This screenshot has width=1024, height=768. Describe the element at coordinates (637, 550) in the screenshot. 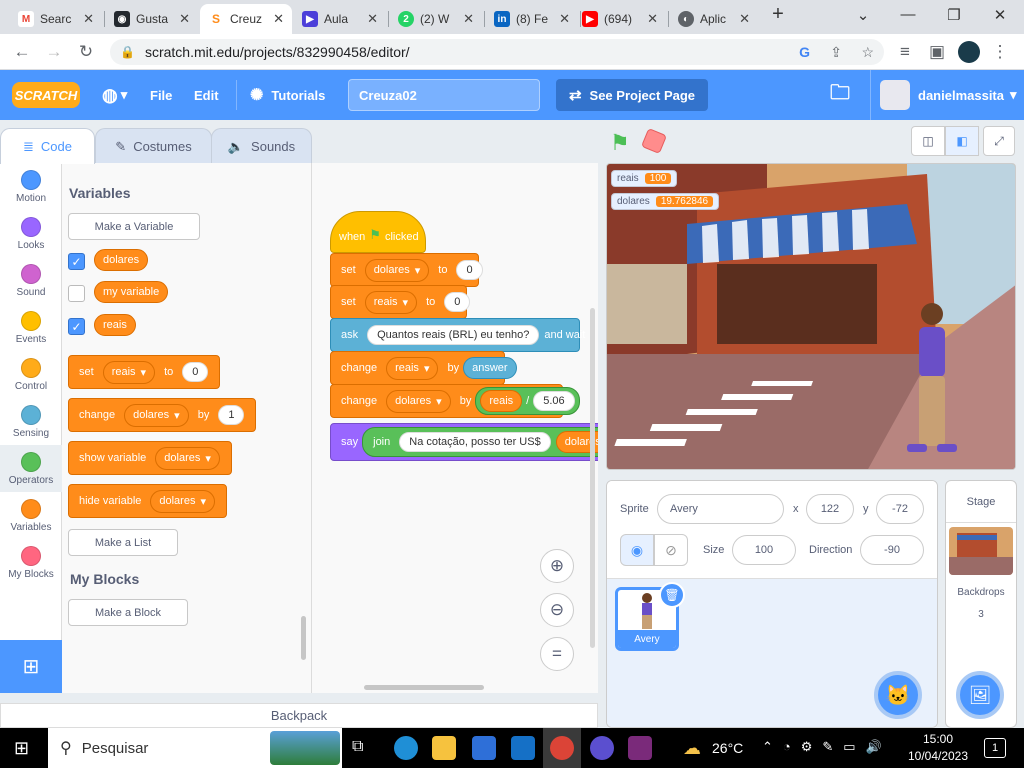

I see `show-sprite-eye-icon: ◉` at that location.